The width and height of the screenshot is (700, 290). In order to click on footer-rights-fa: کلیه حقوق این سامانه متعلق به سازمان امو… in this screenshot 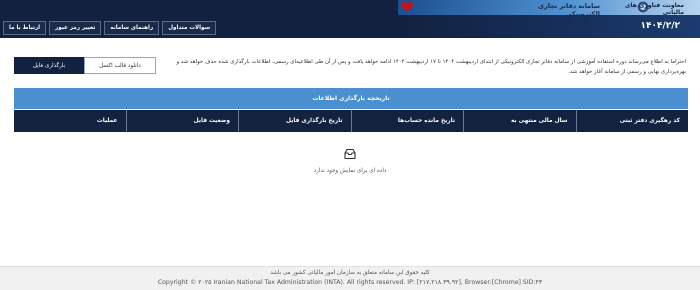, I will do `click(350, 273)`.